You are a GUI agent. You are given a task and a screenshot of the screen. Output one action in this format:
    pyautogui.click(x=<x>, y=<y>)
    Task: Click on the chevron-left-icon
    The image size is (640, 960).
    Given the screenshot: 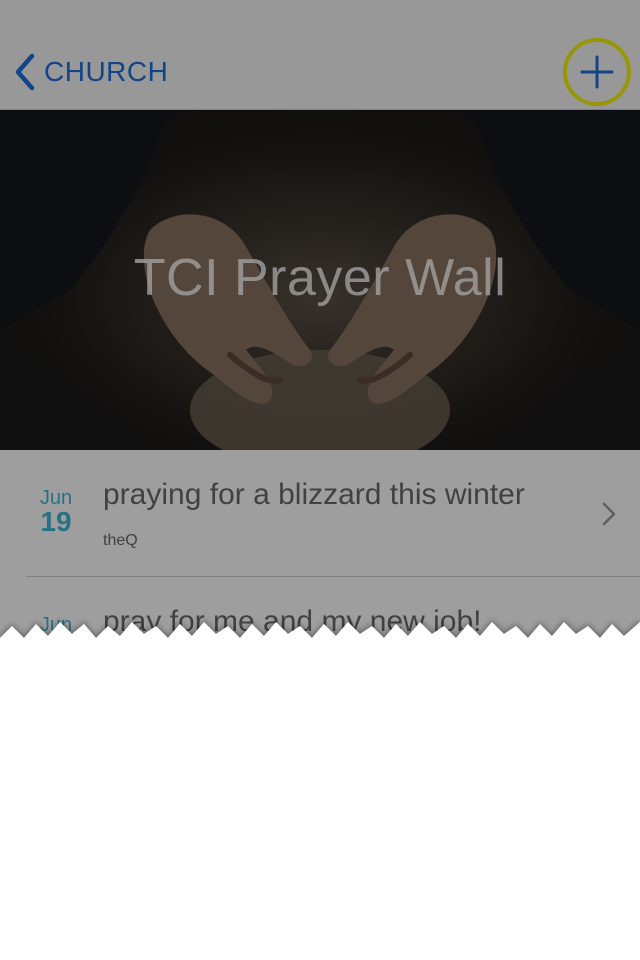 What is the action you would take?
    pyautogui.click(x=25, y=72)
    